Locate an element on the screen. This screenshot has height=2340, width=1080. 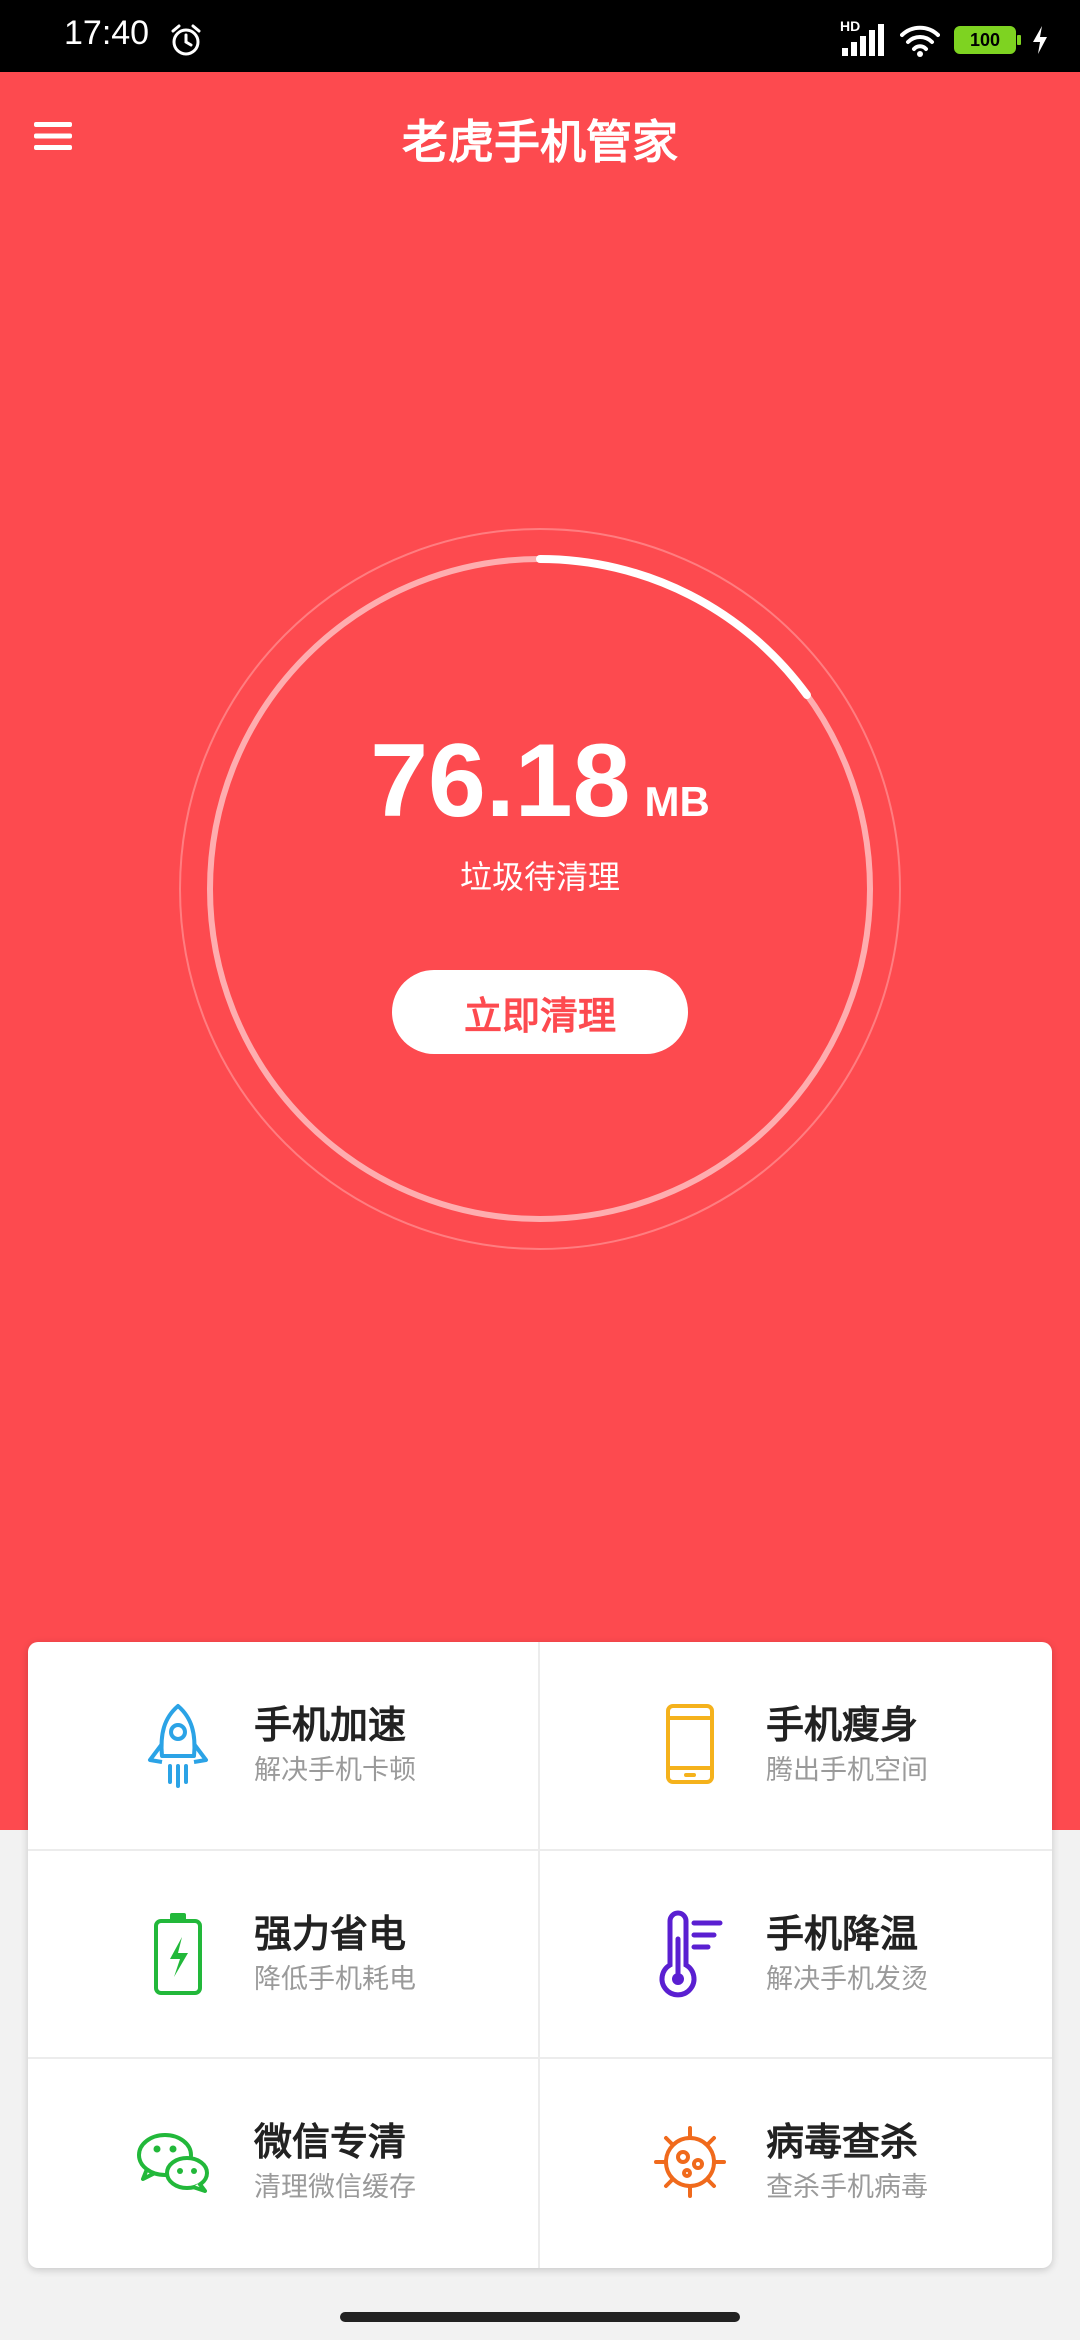
feature-speed-up: 手机加速 解决手机卡顿 is located at coordinates (284, 1746).